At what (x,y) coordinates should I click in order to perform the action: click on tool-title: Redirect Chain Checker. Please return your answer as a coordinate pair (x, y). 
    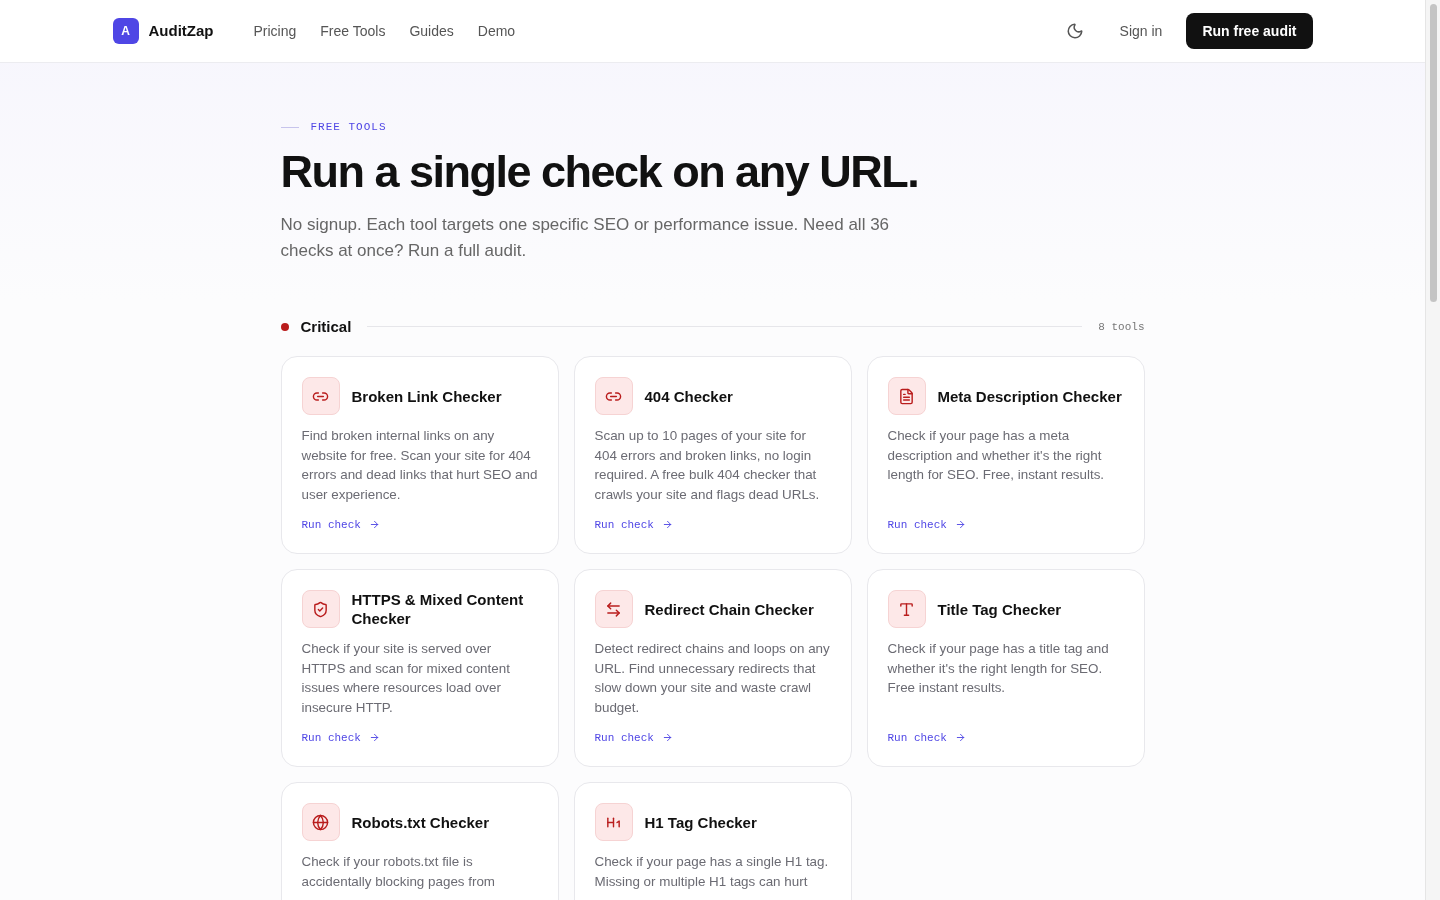
    Looking at the image, I should click on (729, 609).